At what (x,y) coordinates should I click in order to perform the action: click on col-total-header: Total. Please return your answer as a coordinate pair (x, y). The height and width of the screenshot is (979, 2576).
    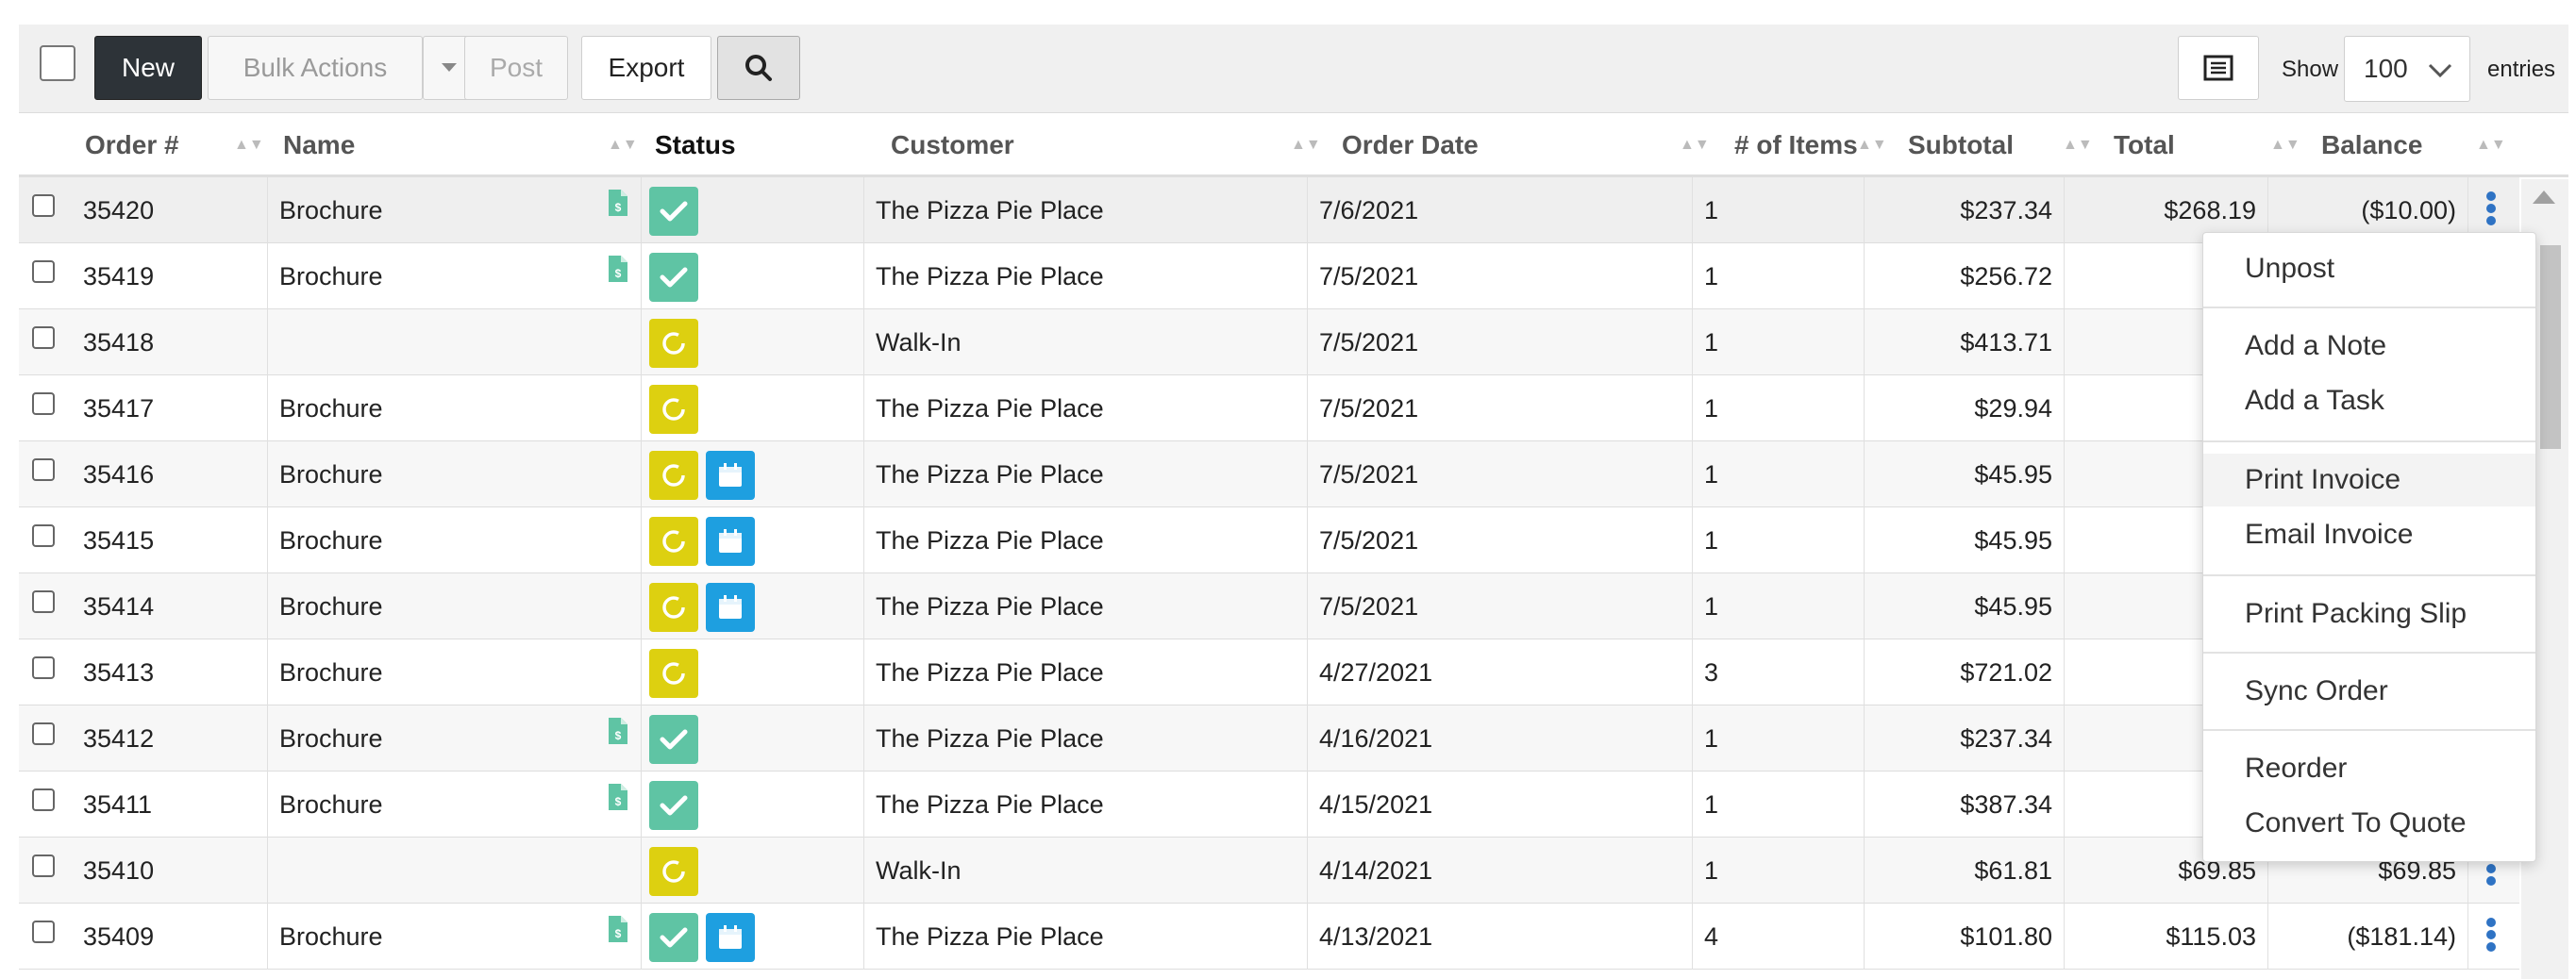
    Looking at the image, I should click on (2144, 145).